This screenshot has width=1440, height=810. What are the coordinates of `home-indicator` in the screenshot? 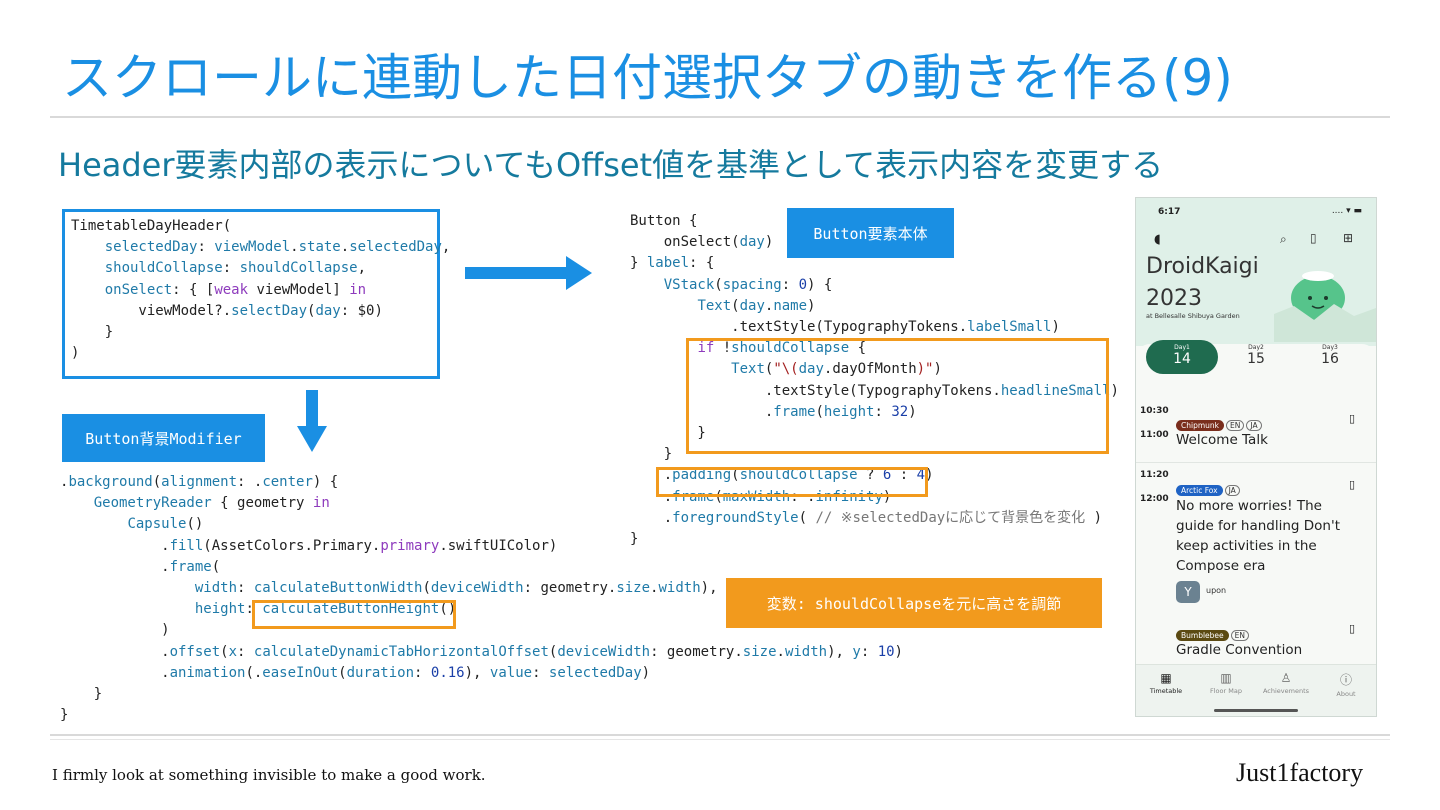 It's located at (1256, 710).